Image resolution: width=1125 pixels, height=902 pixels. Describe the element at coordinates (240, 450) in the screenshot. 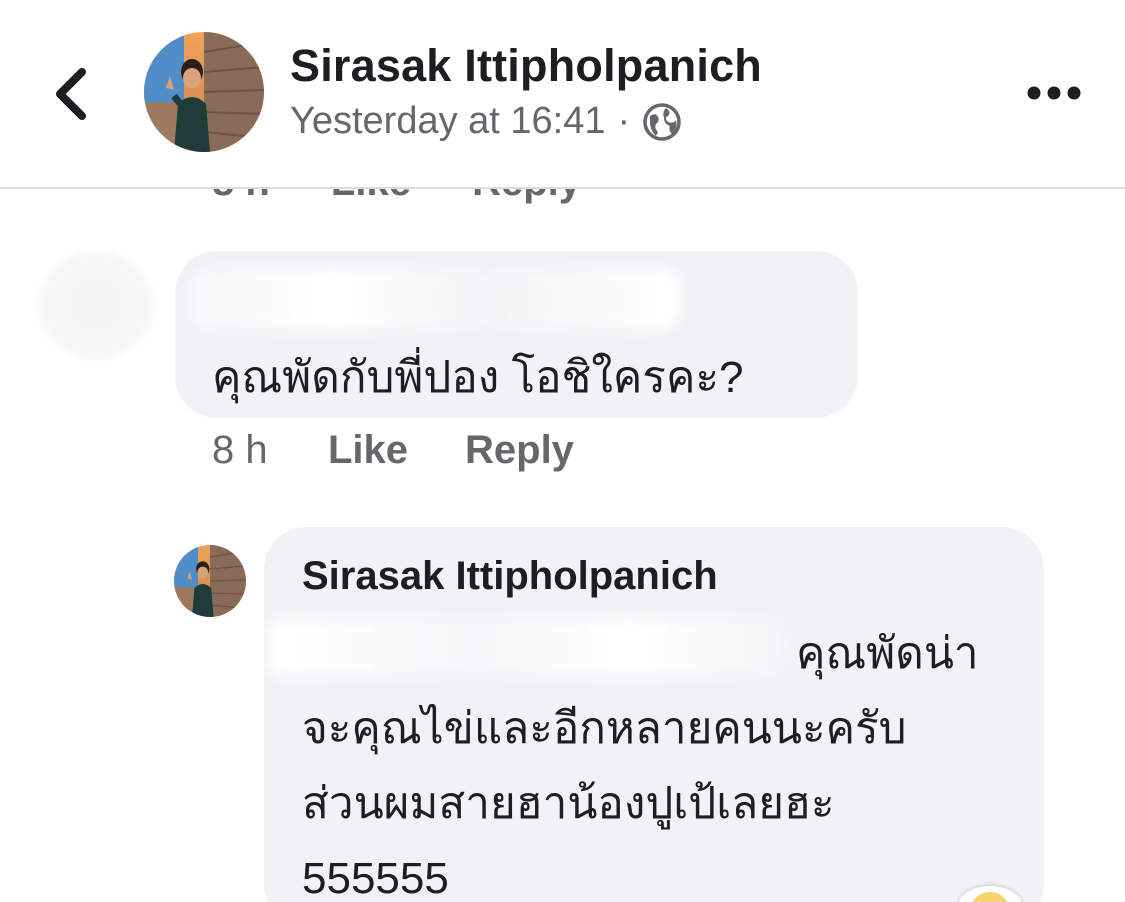

I see `comment-time: 8 h` at that location.